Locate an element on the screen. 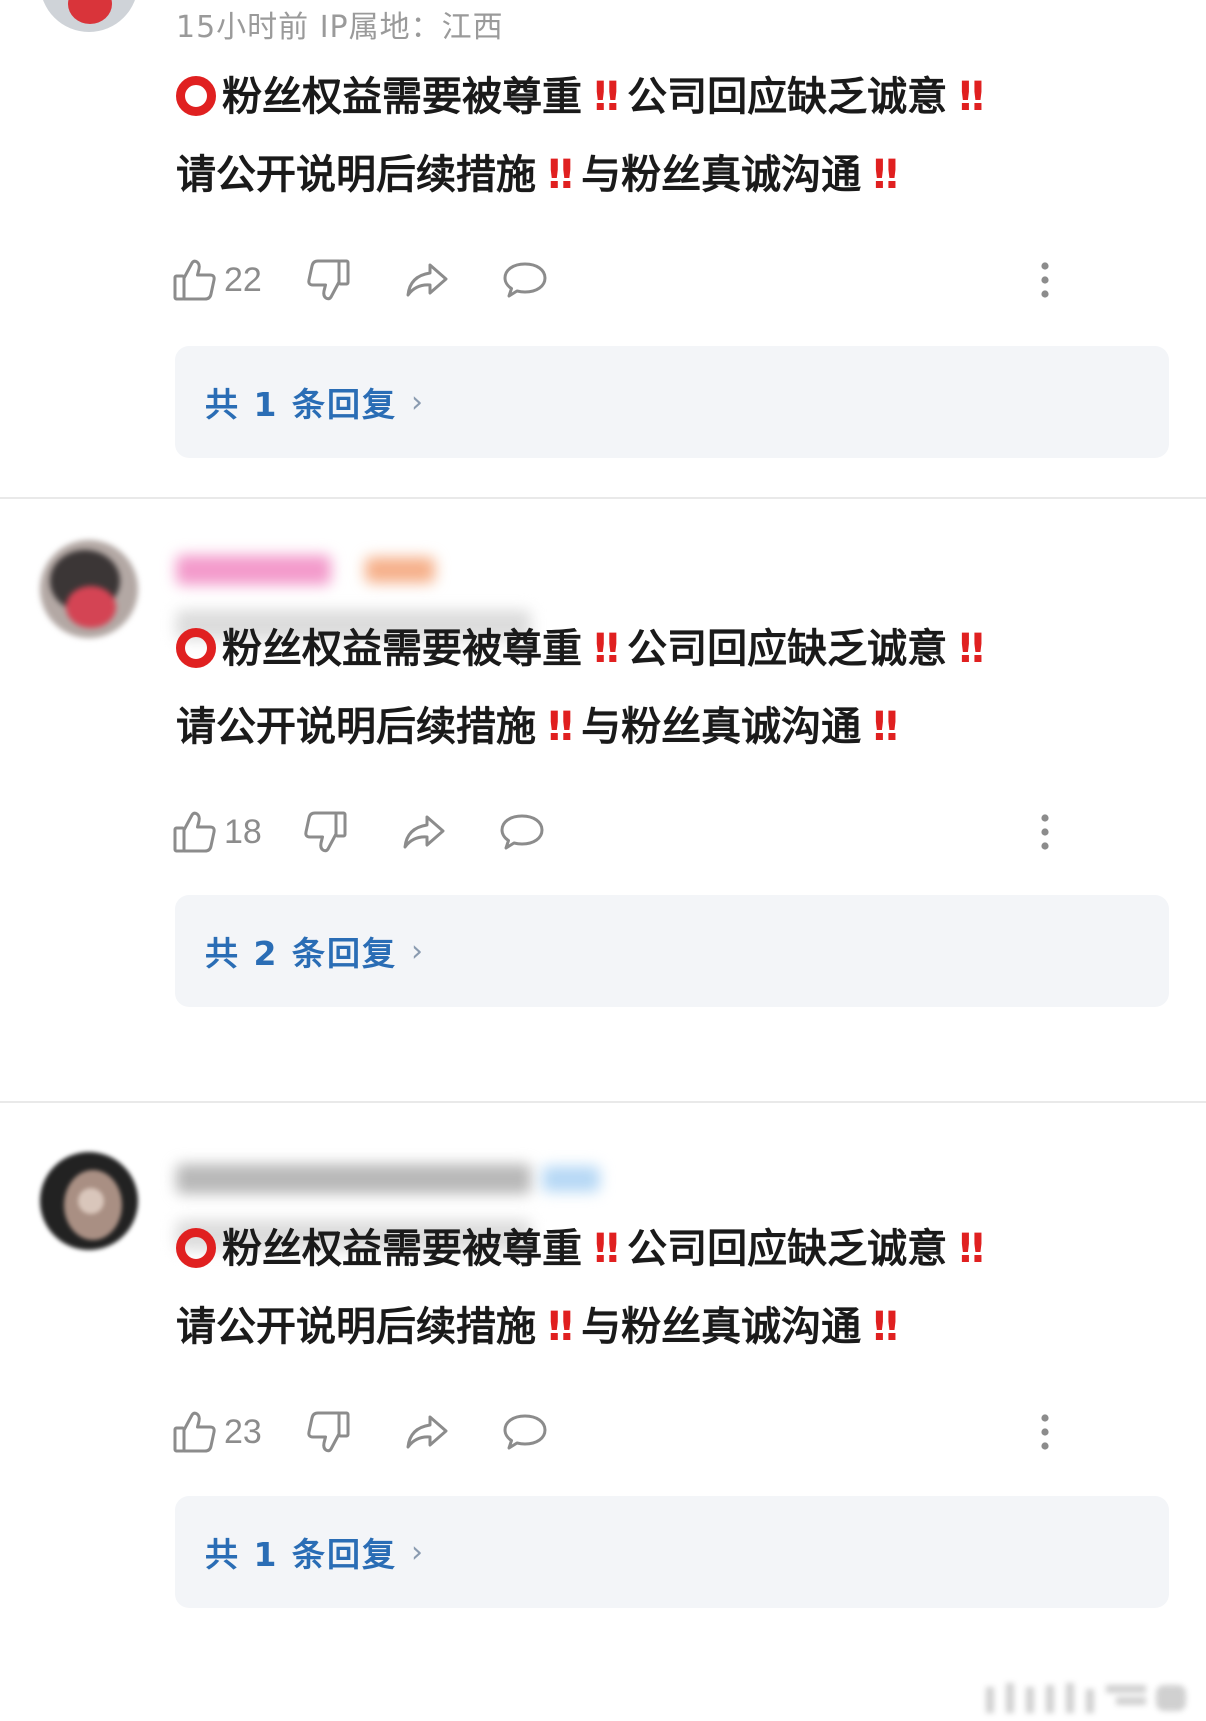 The image size is (1206, 1721). like-count: 22 is located at coordinates (243, 279).